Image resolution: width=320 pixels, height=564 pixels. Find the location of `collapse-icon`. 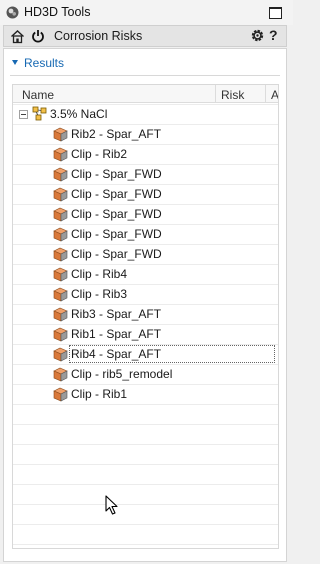

collapse-icon is located at coordinates (23, 114).